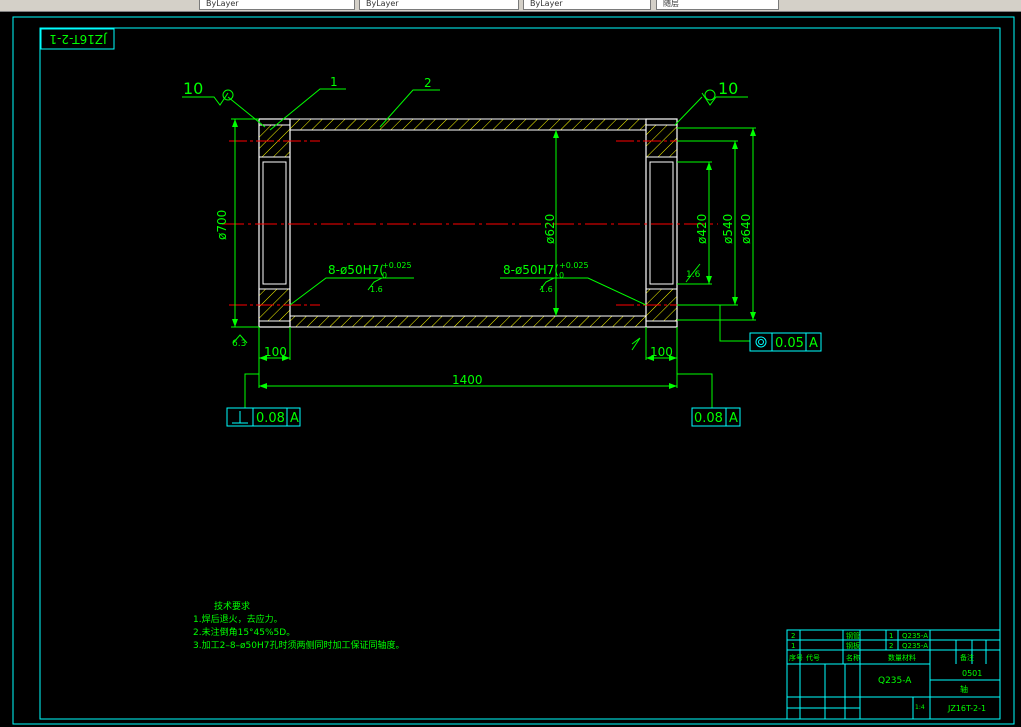 This screenshot has height=727, width=1021. I want to click on leader-holes-left, so click(351, 291).